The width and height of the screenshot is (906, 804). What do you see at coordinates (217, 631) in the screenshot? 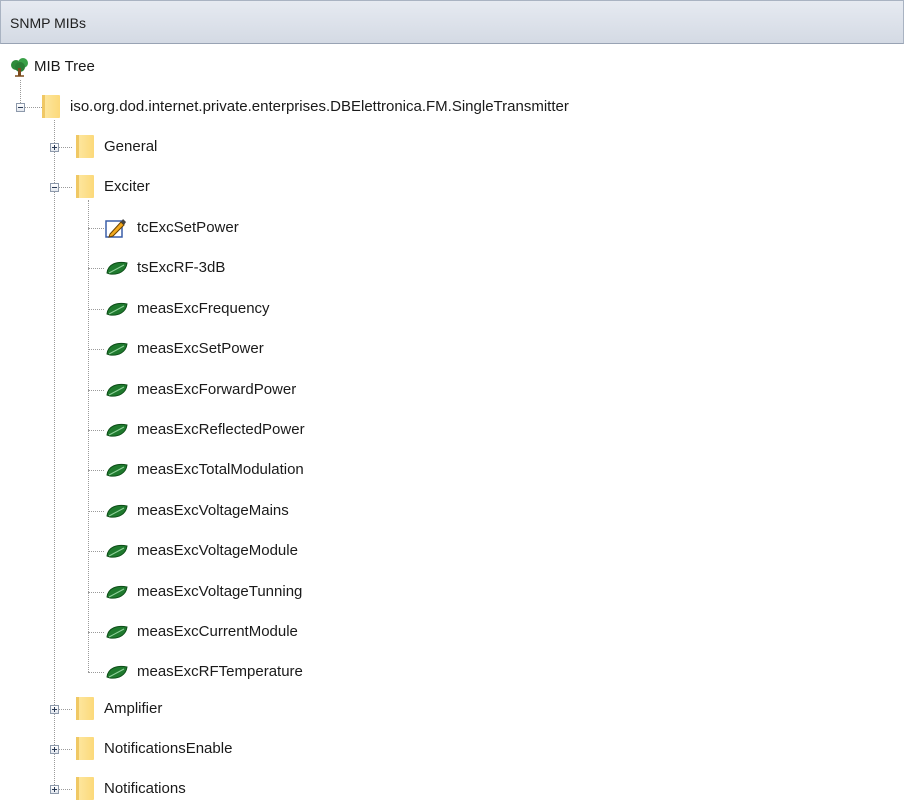
I see `tree-node-measexccurrentmodule: measExcCurrentModule` at bounding box center [217, 631].